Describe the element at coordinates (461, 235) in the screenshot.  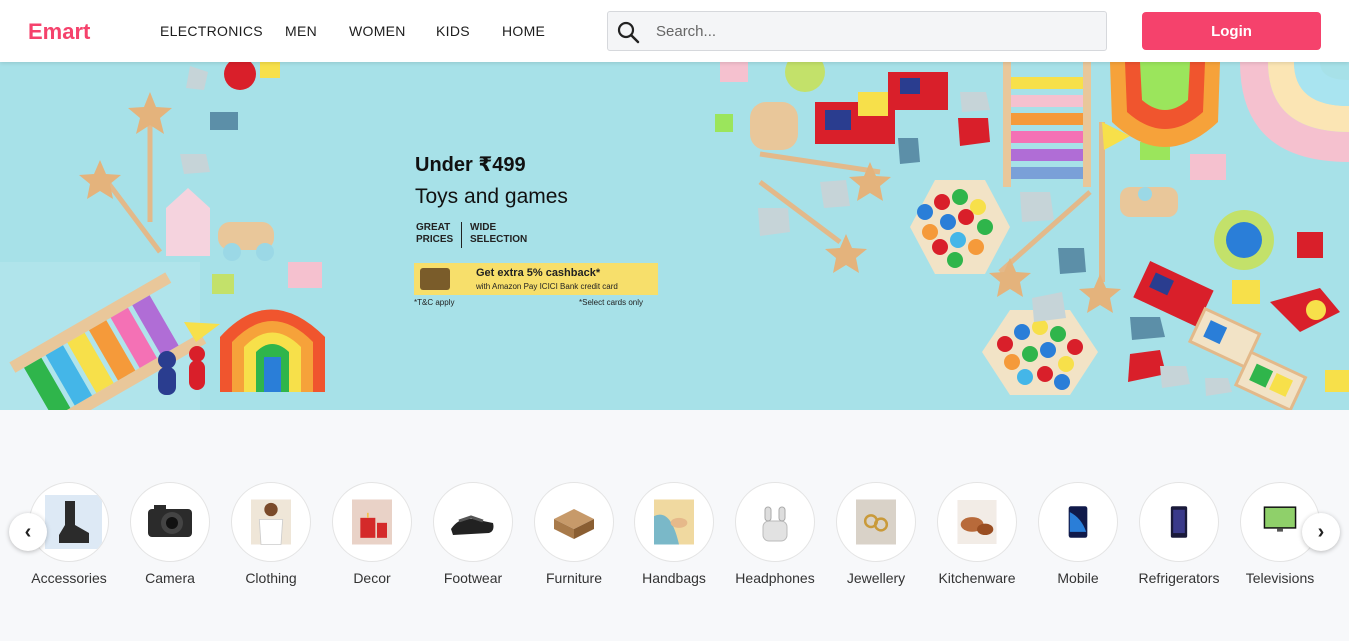
I see `banner-tag-divider` at that location.